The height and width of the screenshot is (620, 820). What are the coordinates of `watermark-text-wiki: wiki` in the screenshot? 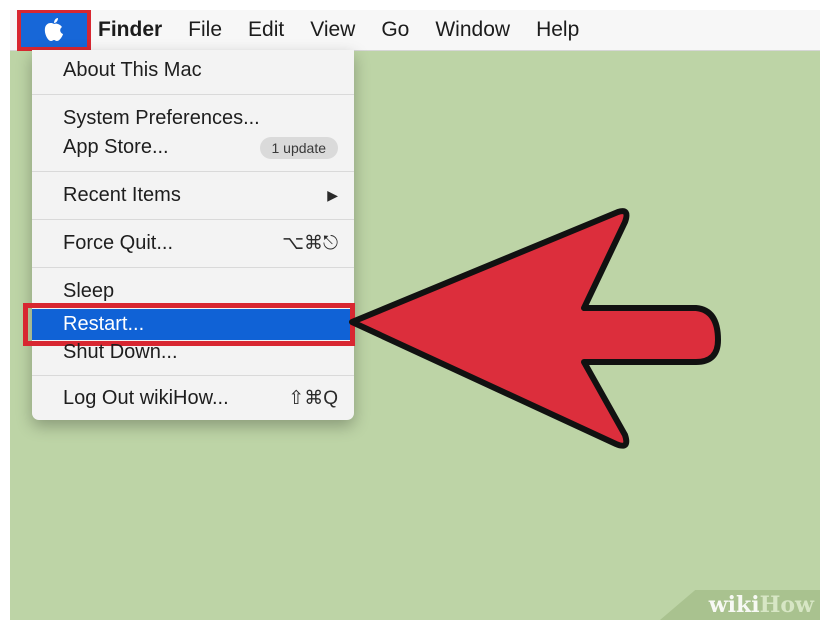 It's located at (734, 605).